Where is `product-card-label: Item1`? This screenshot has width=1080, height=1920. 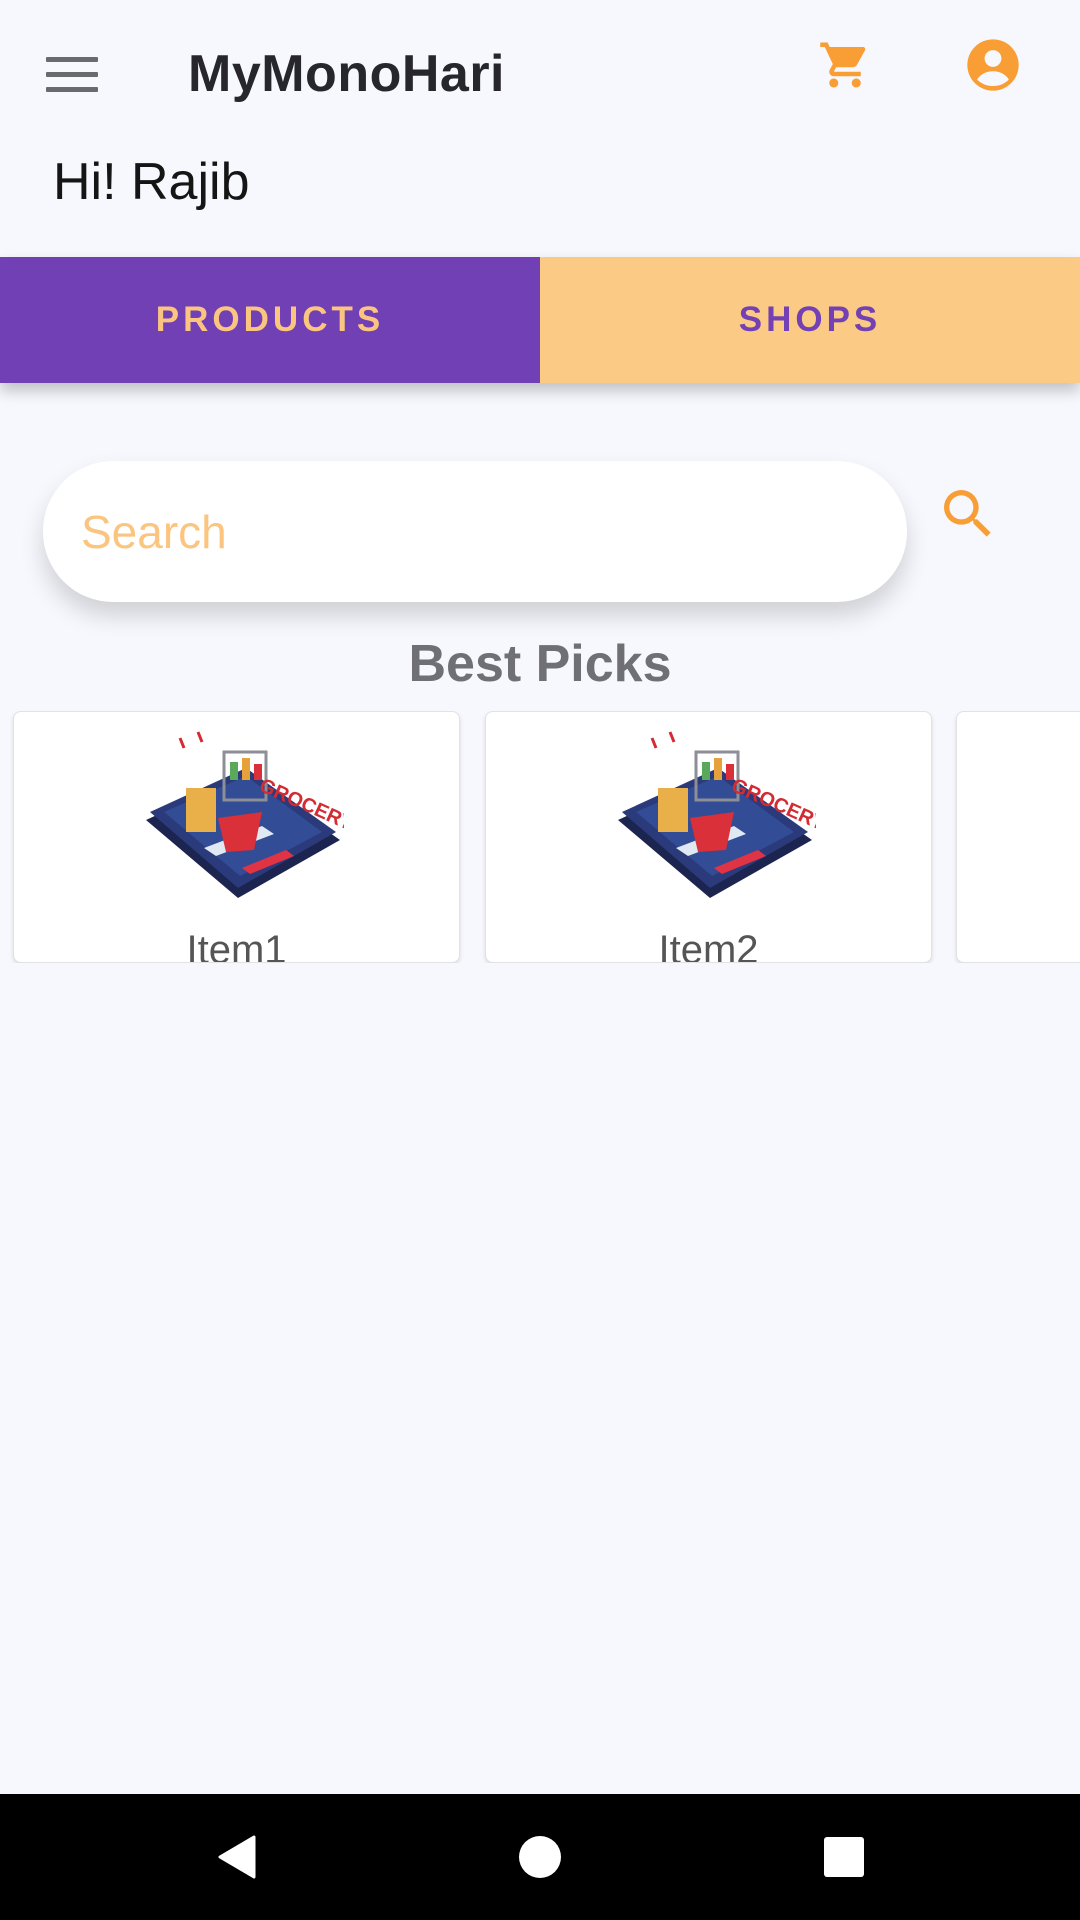
product-card-label: Item1 is located at coordinates (236, 945).